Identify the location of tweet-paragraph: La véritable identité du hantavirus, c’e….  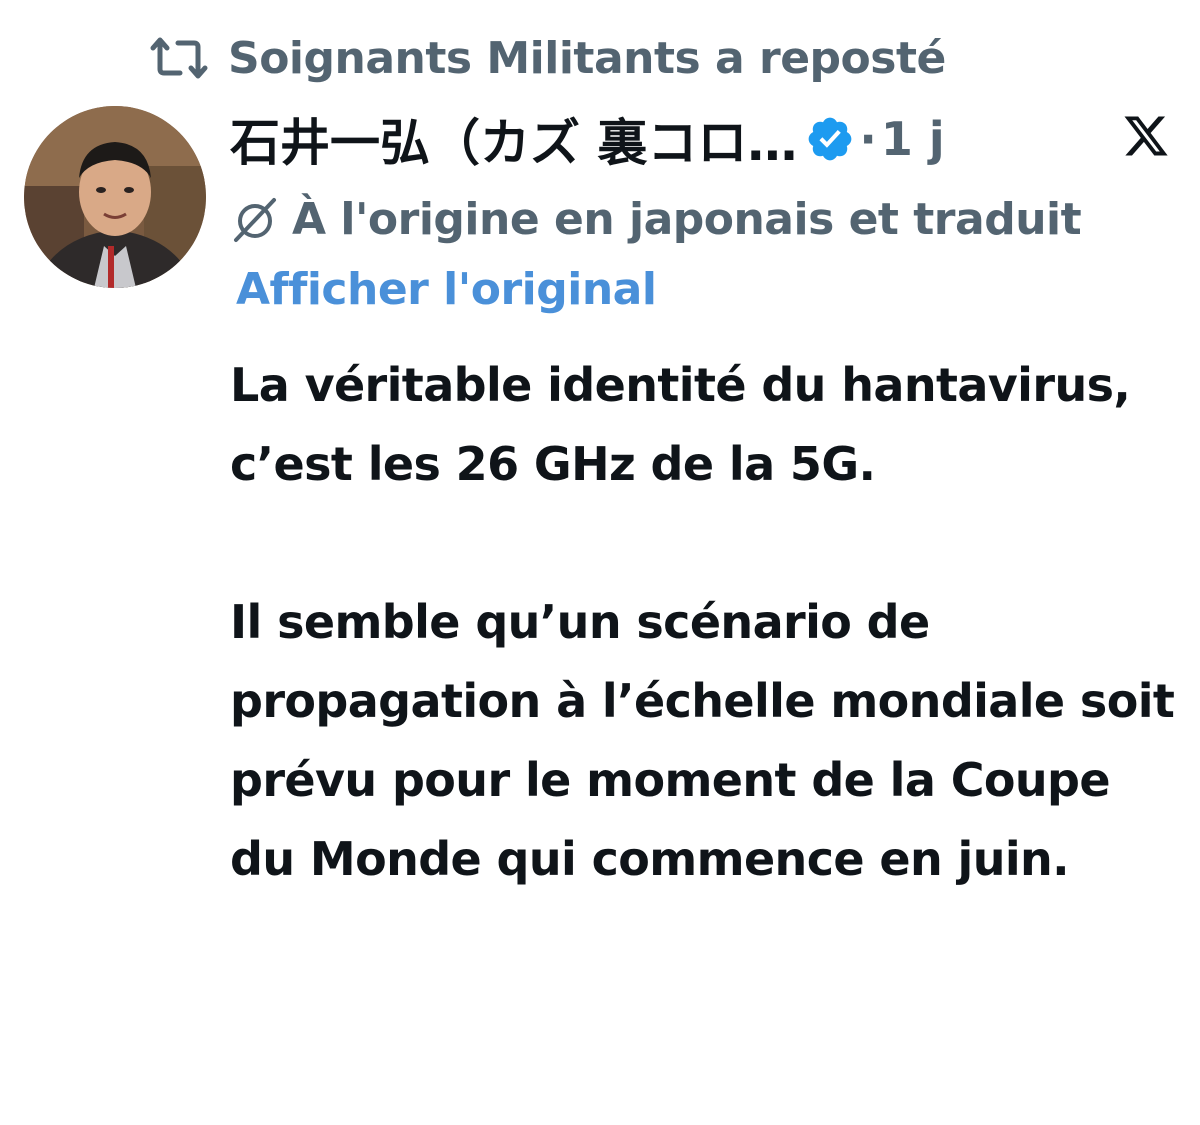
(680, 424).